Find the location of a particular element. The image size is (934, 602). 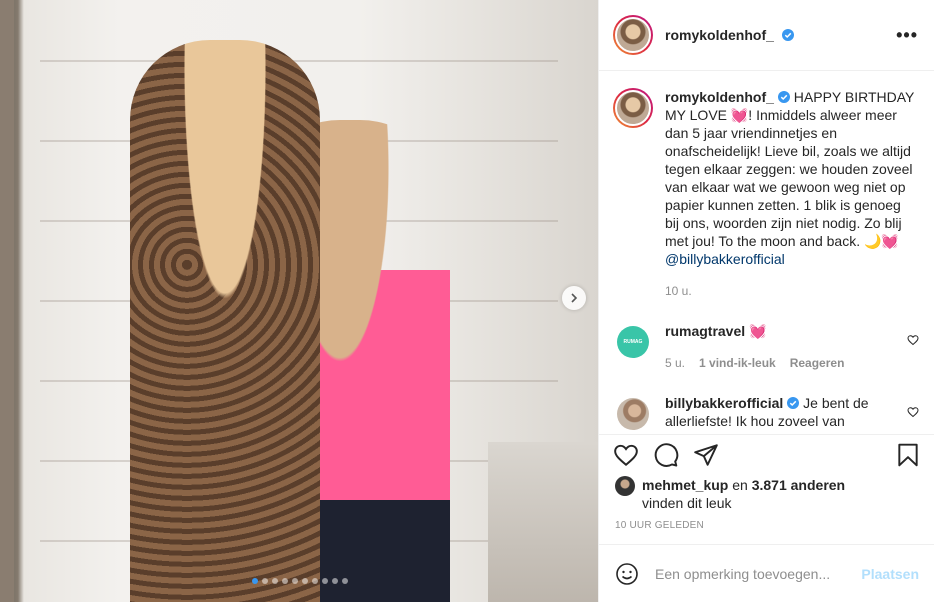

more-options-icon: ••• is located at coordinates (907, 35).